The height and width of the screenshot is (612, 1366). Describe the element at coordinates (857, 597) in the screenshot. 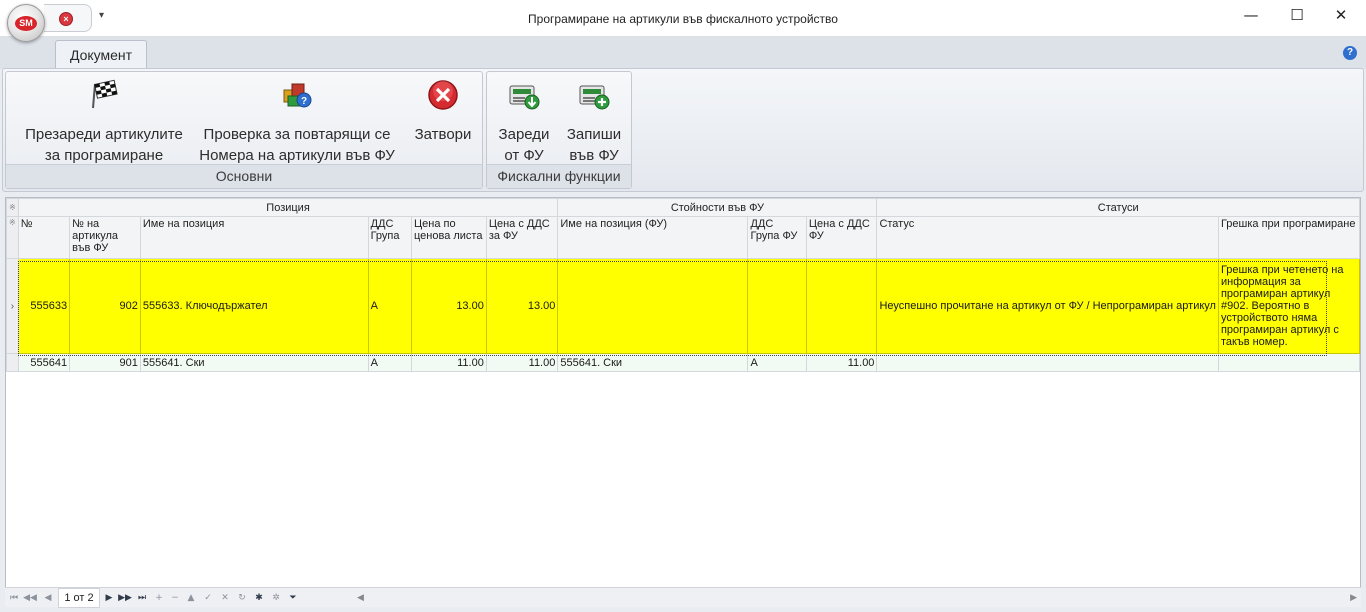

I see `horizontal-scrollbar: ◀ ▶` at that location.